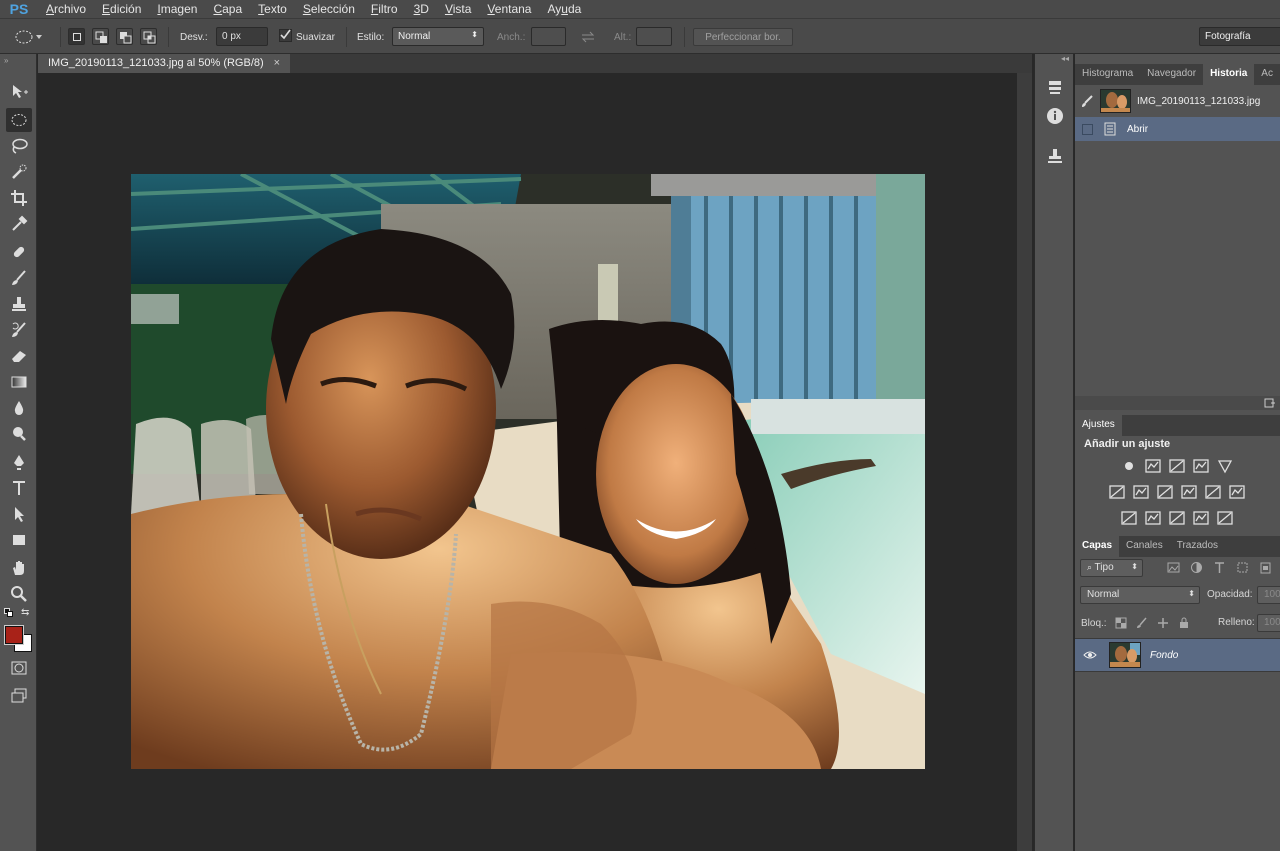 The image size is (1280, 851). Describe the element at coordinates (1202, 466) in the screenshot. I see `exposure-icon` at that location.